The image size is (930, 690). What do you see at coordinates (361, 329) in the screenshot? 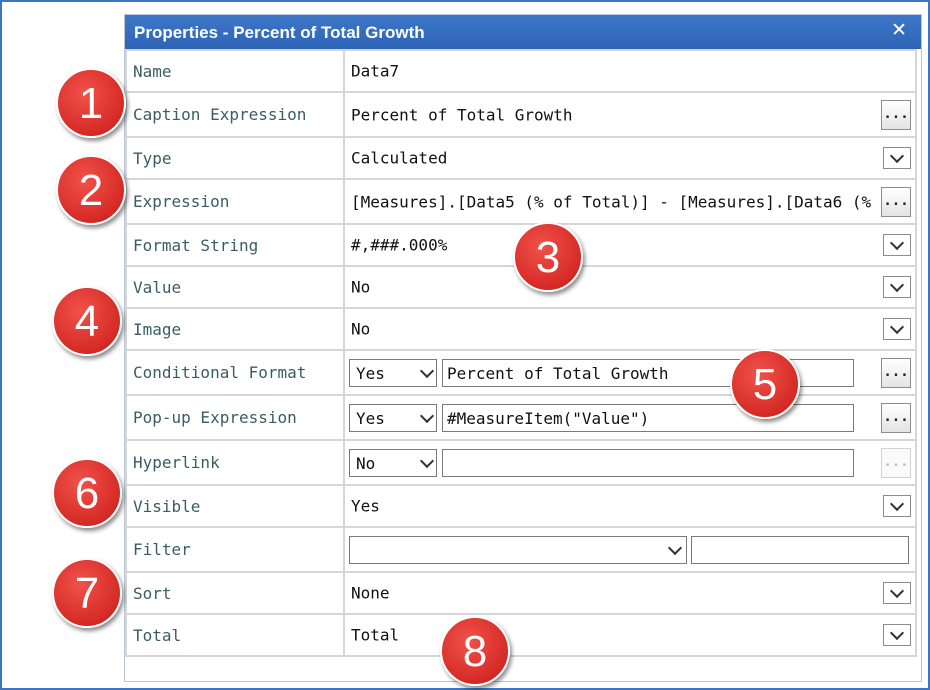
I see `image-value: No` at bounding box center [361, 329].